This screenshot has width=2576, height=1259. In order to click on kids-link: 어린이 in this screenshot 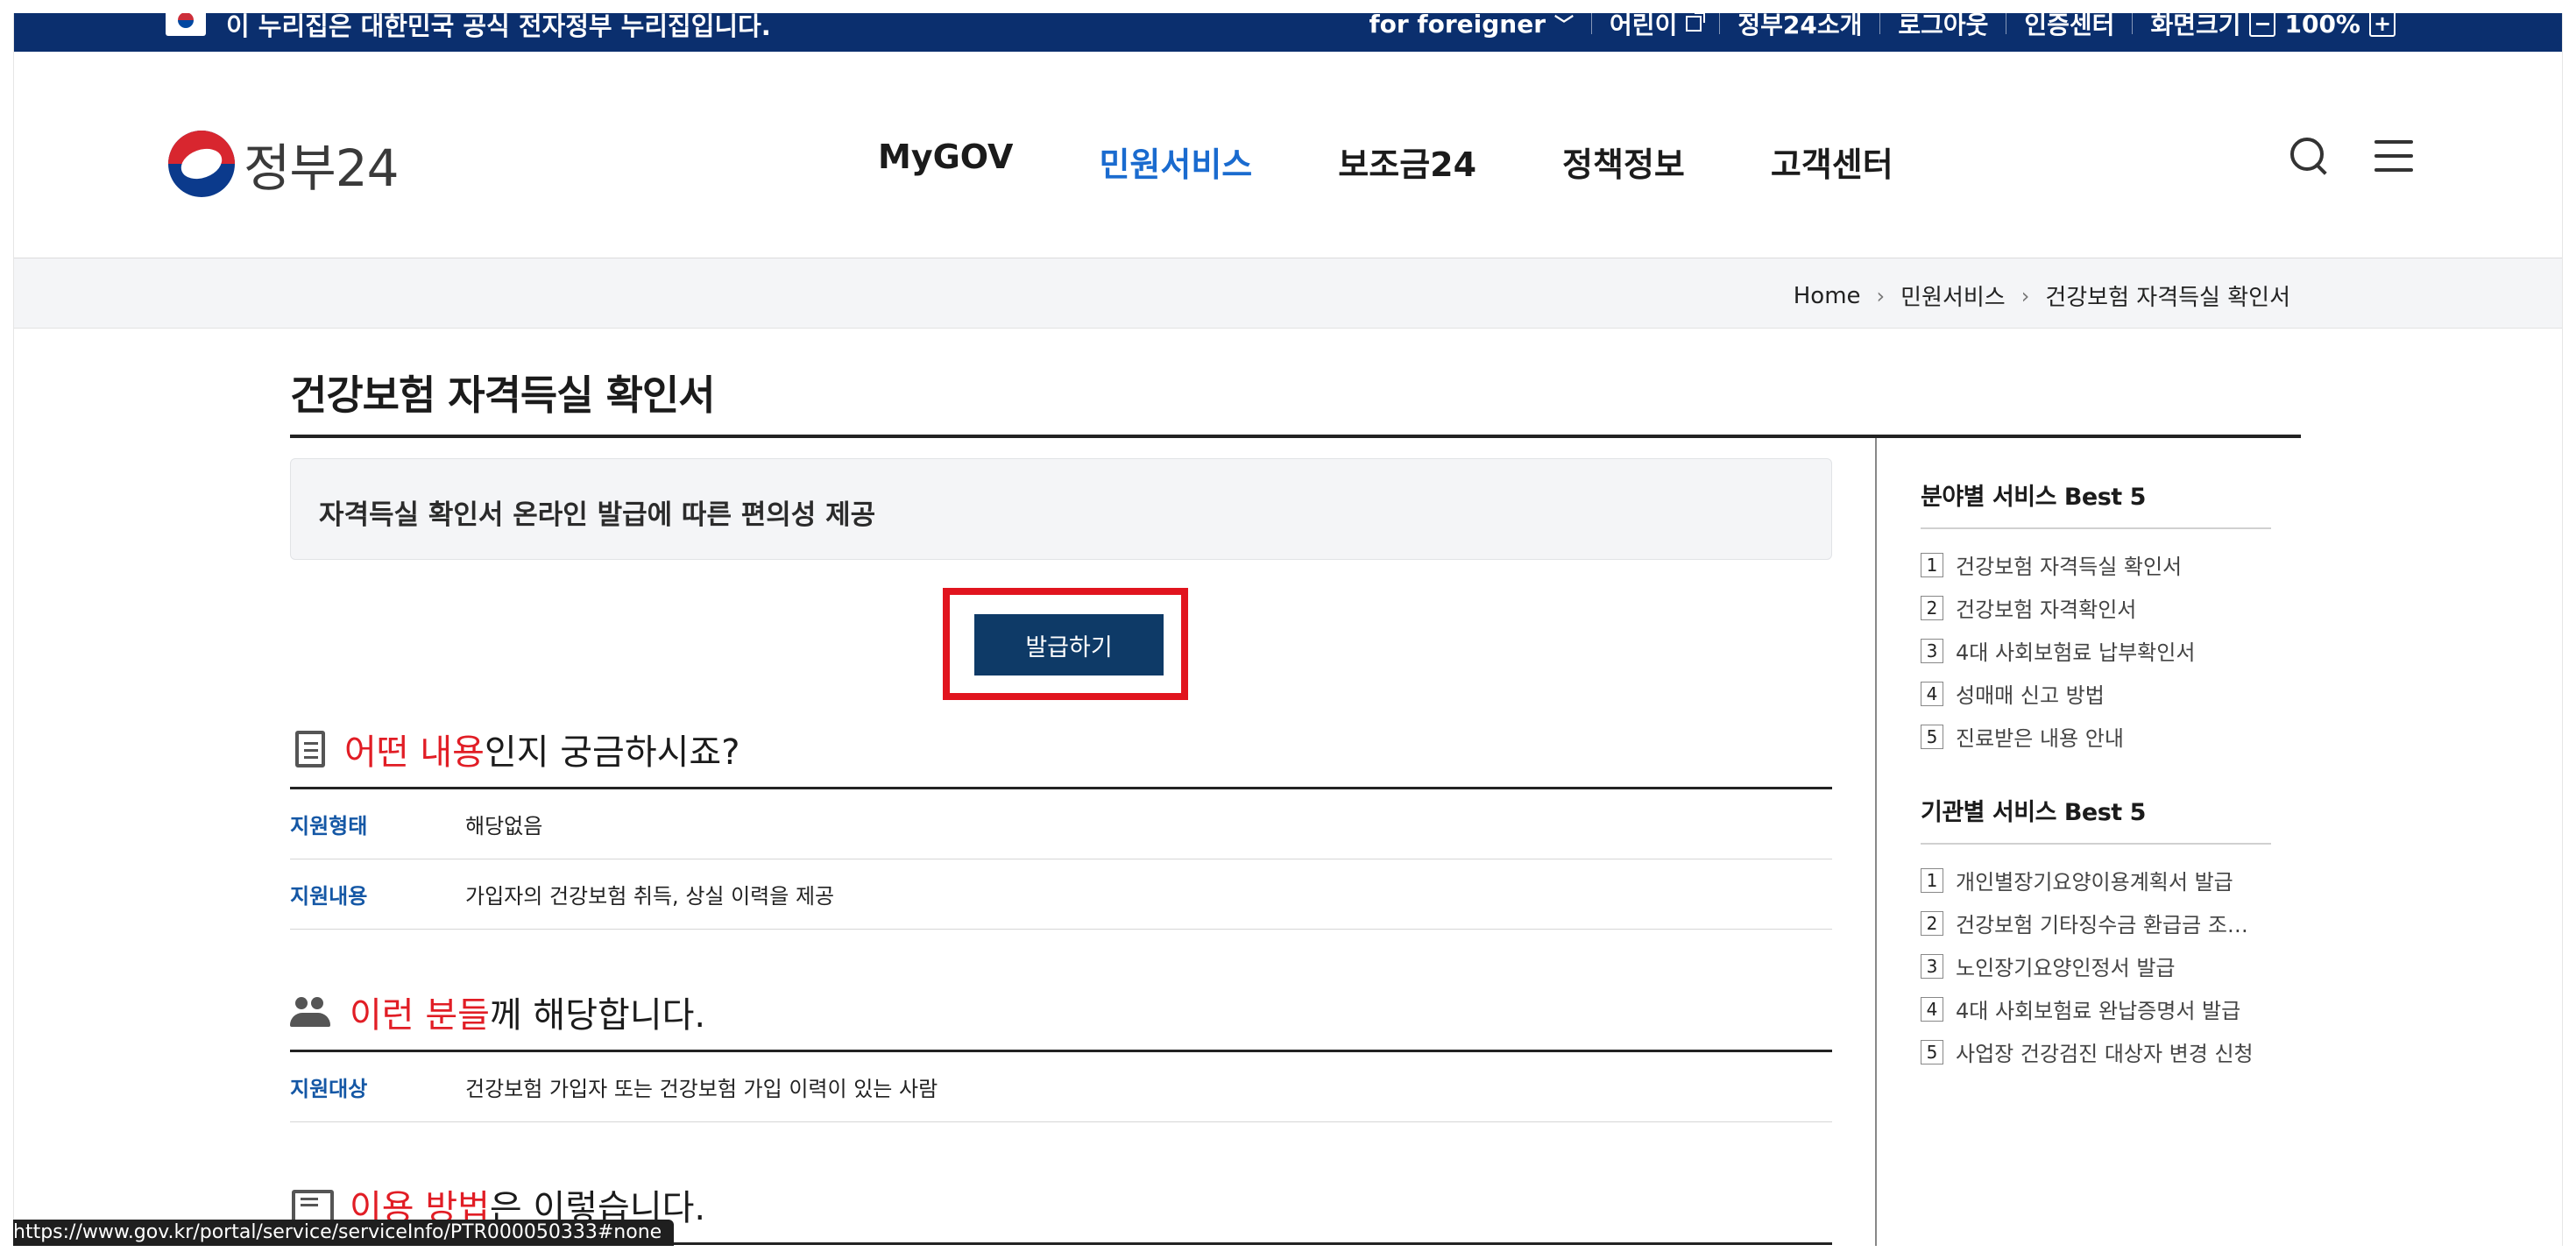, I will do `click(1655, 27)`.